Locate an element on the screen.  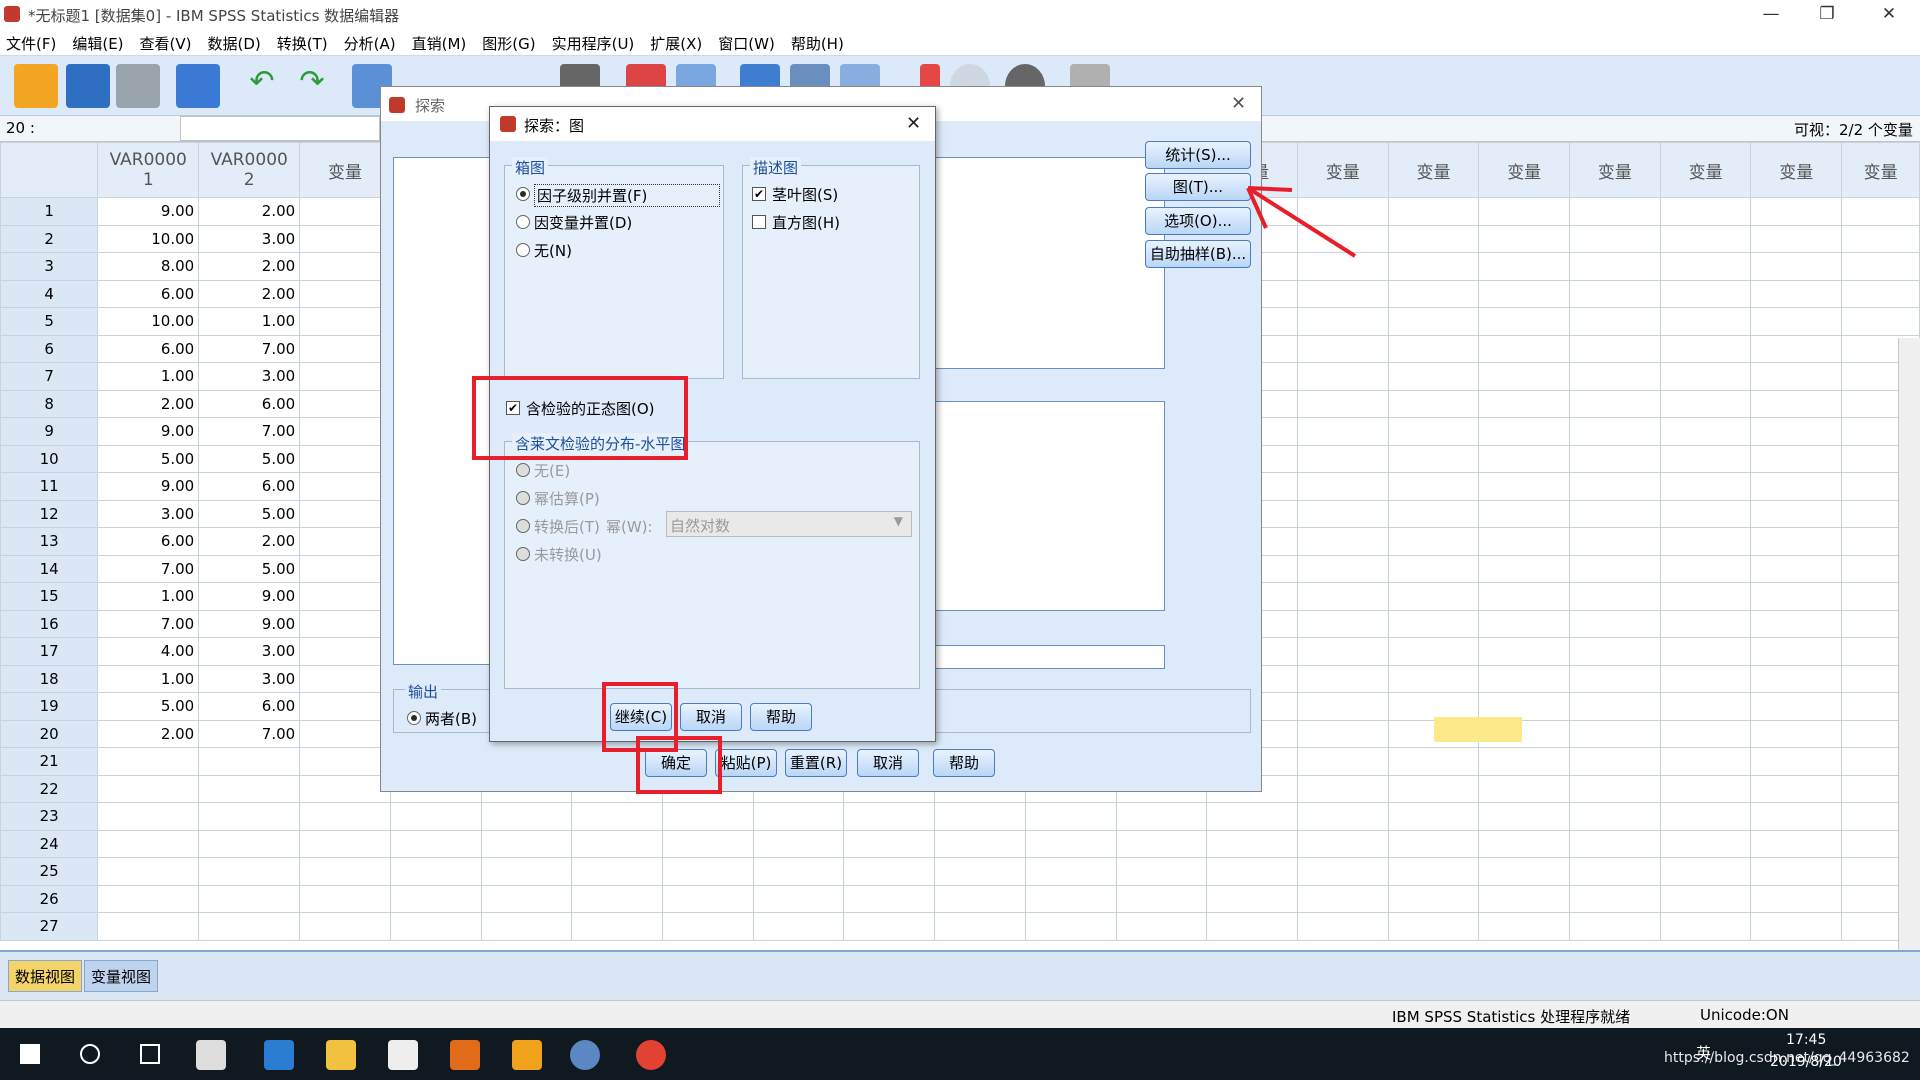
row-header: 12 is located at coordinates (49, 513).